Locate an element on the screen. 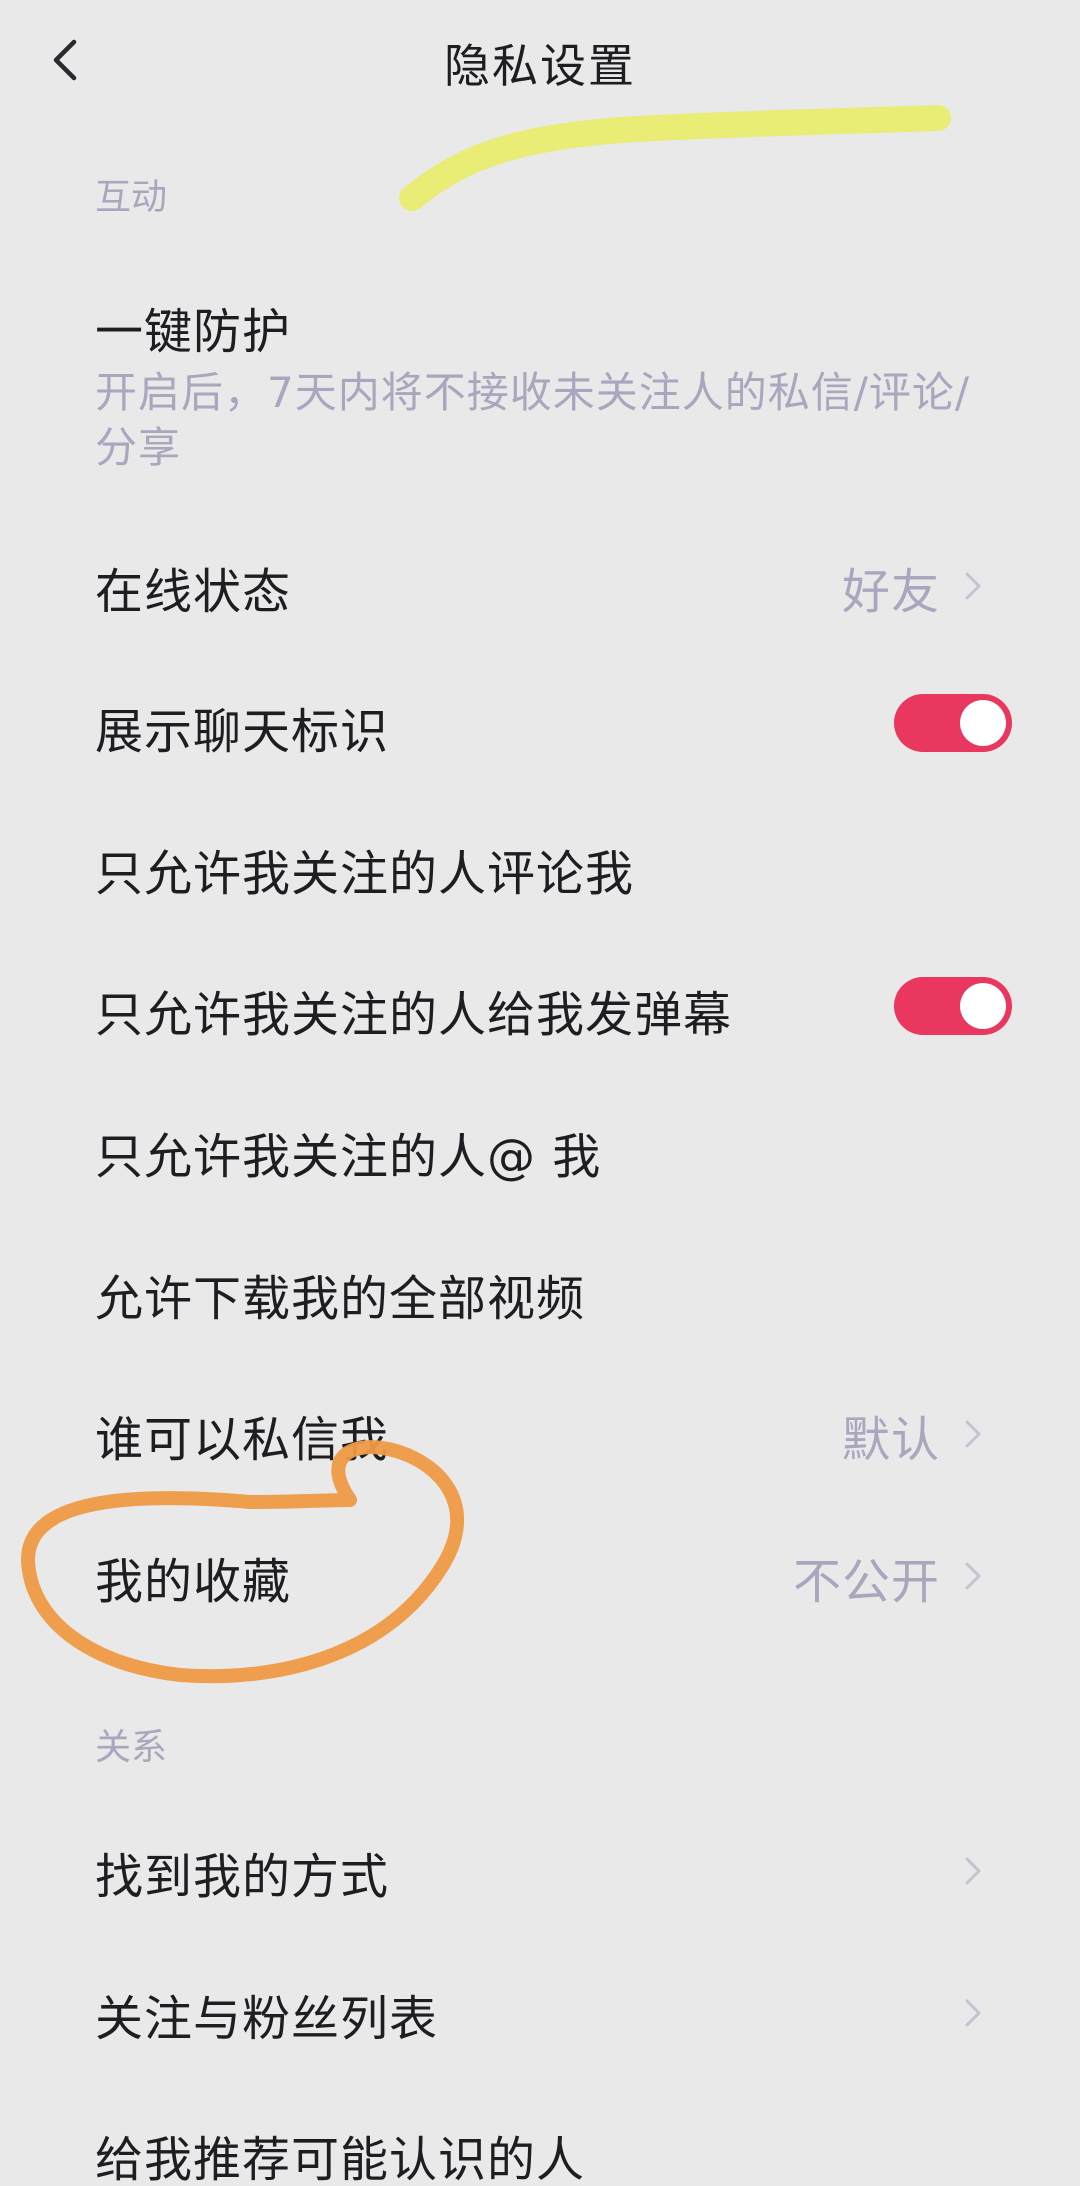 The image size is (1080, 2186). allow-download-label: 允许下载我的全部视频 is located at coordinates (340, 1299).